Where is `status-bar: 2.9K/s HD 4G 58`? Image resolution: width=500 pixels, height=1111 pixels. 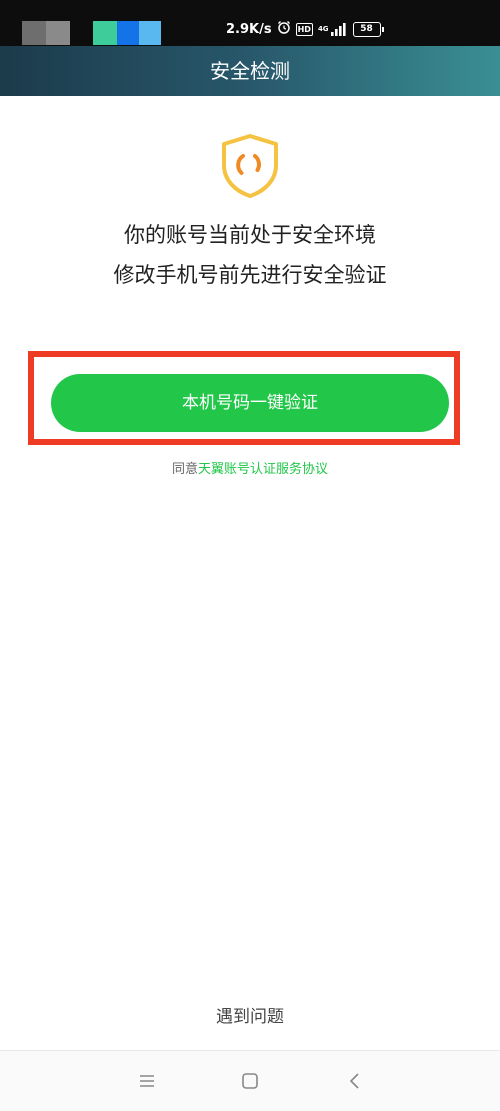
status-bar: 2.9K/s HD 4G 58 is located at coordinates (250, 23).